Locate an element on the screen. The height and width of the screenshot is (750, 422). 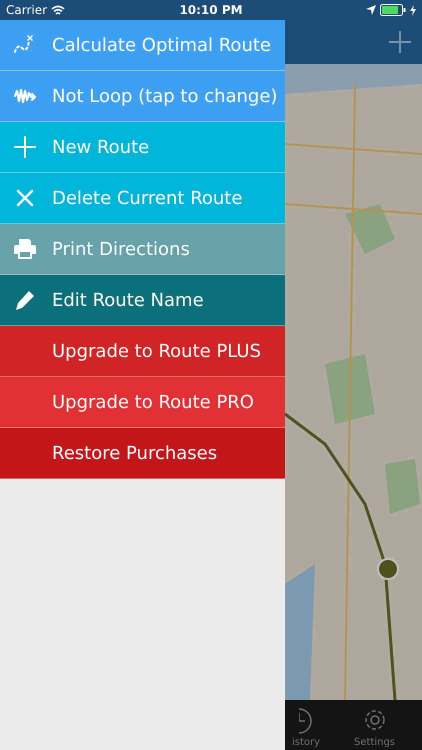
menu-item: Not Loop (tap to change) is located at coordinates (142, 96).